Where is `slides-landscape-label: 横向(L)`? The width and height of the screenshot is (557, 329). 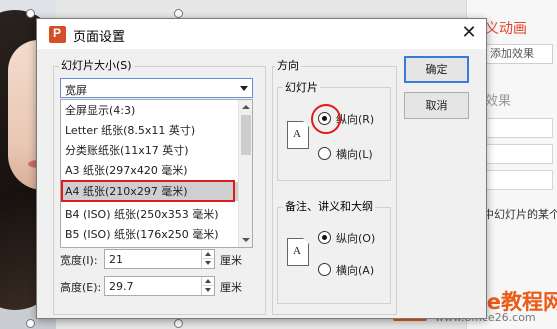
slides-landscape-label: 横向(L) is located at coordinates (354, 154).